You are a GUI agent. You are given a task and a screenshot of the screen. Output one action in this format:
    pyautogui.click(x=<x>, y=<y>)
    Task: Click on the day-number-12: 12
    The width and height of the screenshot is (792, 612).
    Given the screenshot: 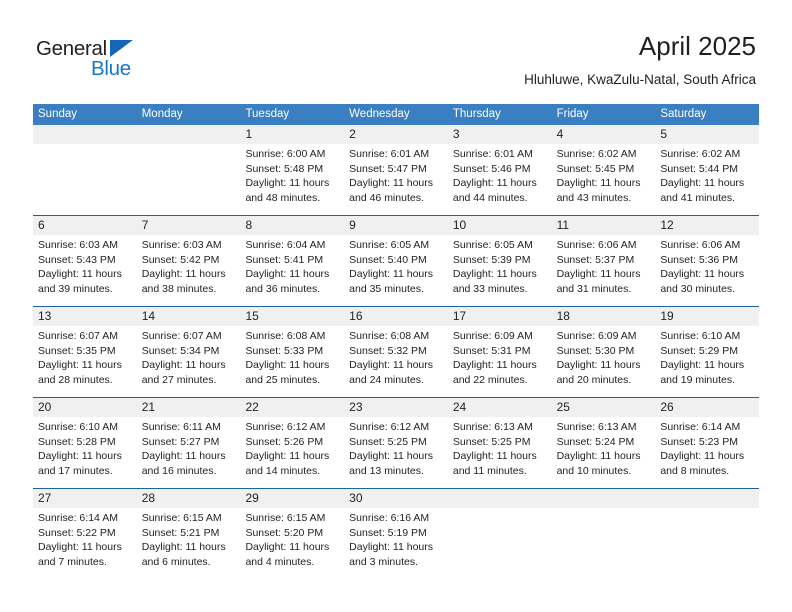 What is the action you would take?
    pyautogui.click(x=707, y=225)
    